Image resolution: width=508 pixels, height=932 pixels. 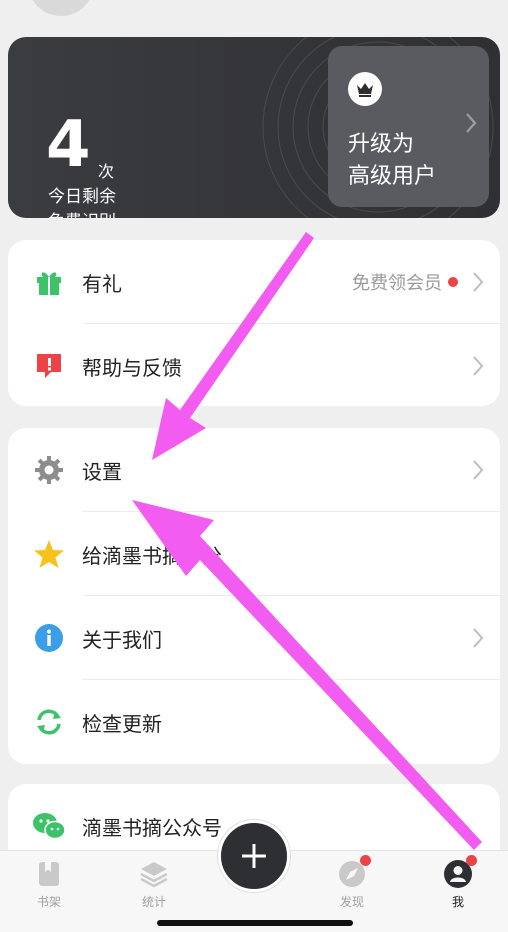 What do you see at coordinates (152, 555) in the screenshot?
I see `menu-item-label: 给滴墨书摘评分` at bounding box center [152, 555].